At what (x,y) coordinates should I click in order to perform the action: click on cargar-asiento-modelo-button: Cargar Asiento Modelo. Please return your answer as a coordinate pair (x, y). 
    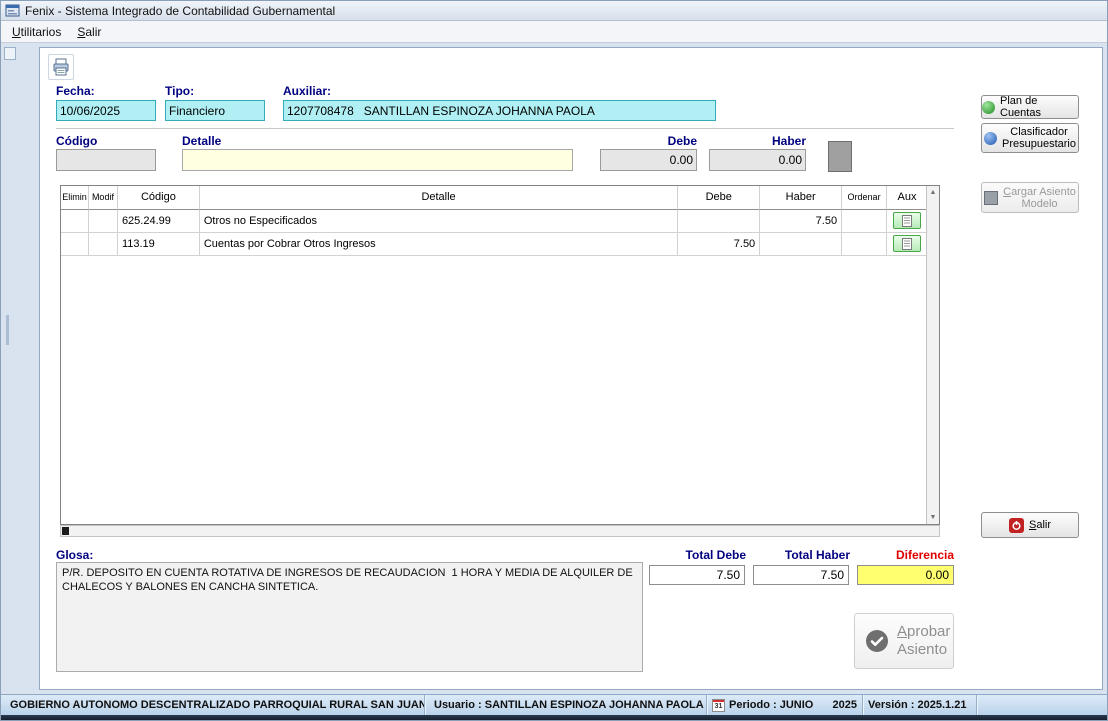
    Looking at the image, I should click on (1030, 197).